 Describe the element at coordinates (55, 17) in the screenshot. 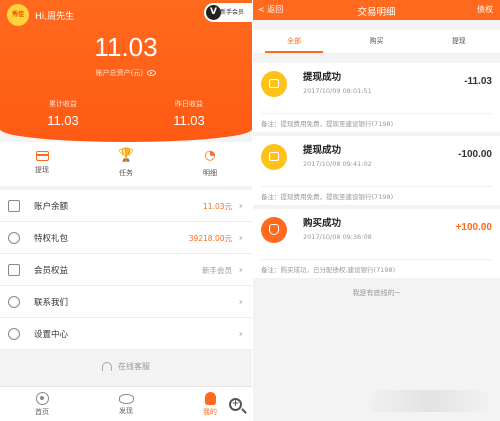

I see `greeting-text: Hi,周先生` at that location.